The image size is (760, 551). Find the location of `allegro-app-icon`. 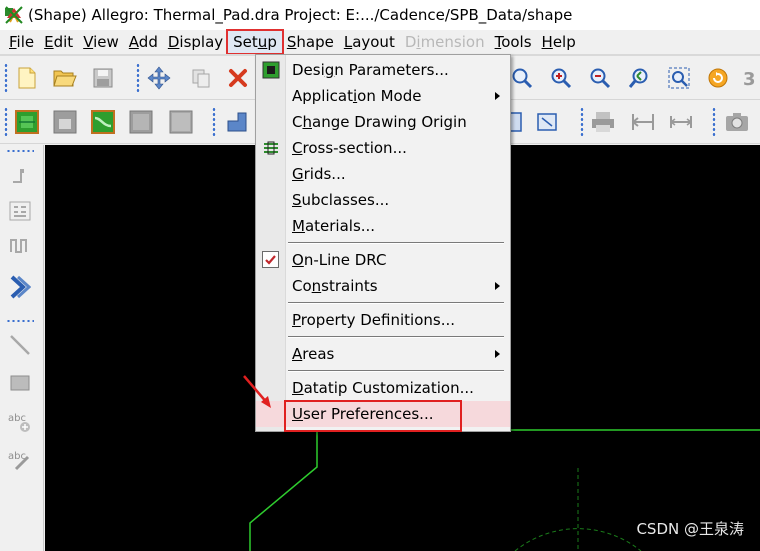

allegro-app-icon is located at coordinates (14, 15).